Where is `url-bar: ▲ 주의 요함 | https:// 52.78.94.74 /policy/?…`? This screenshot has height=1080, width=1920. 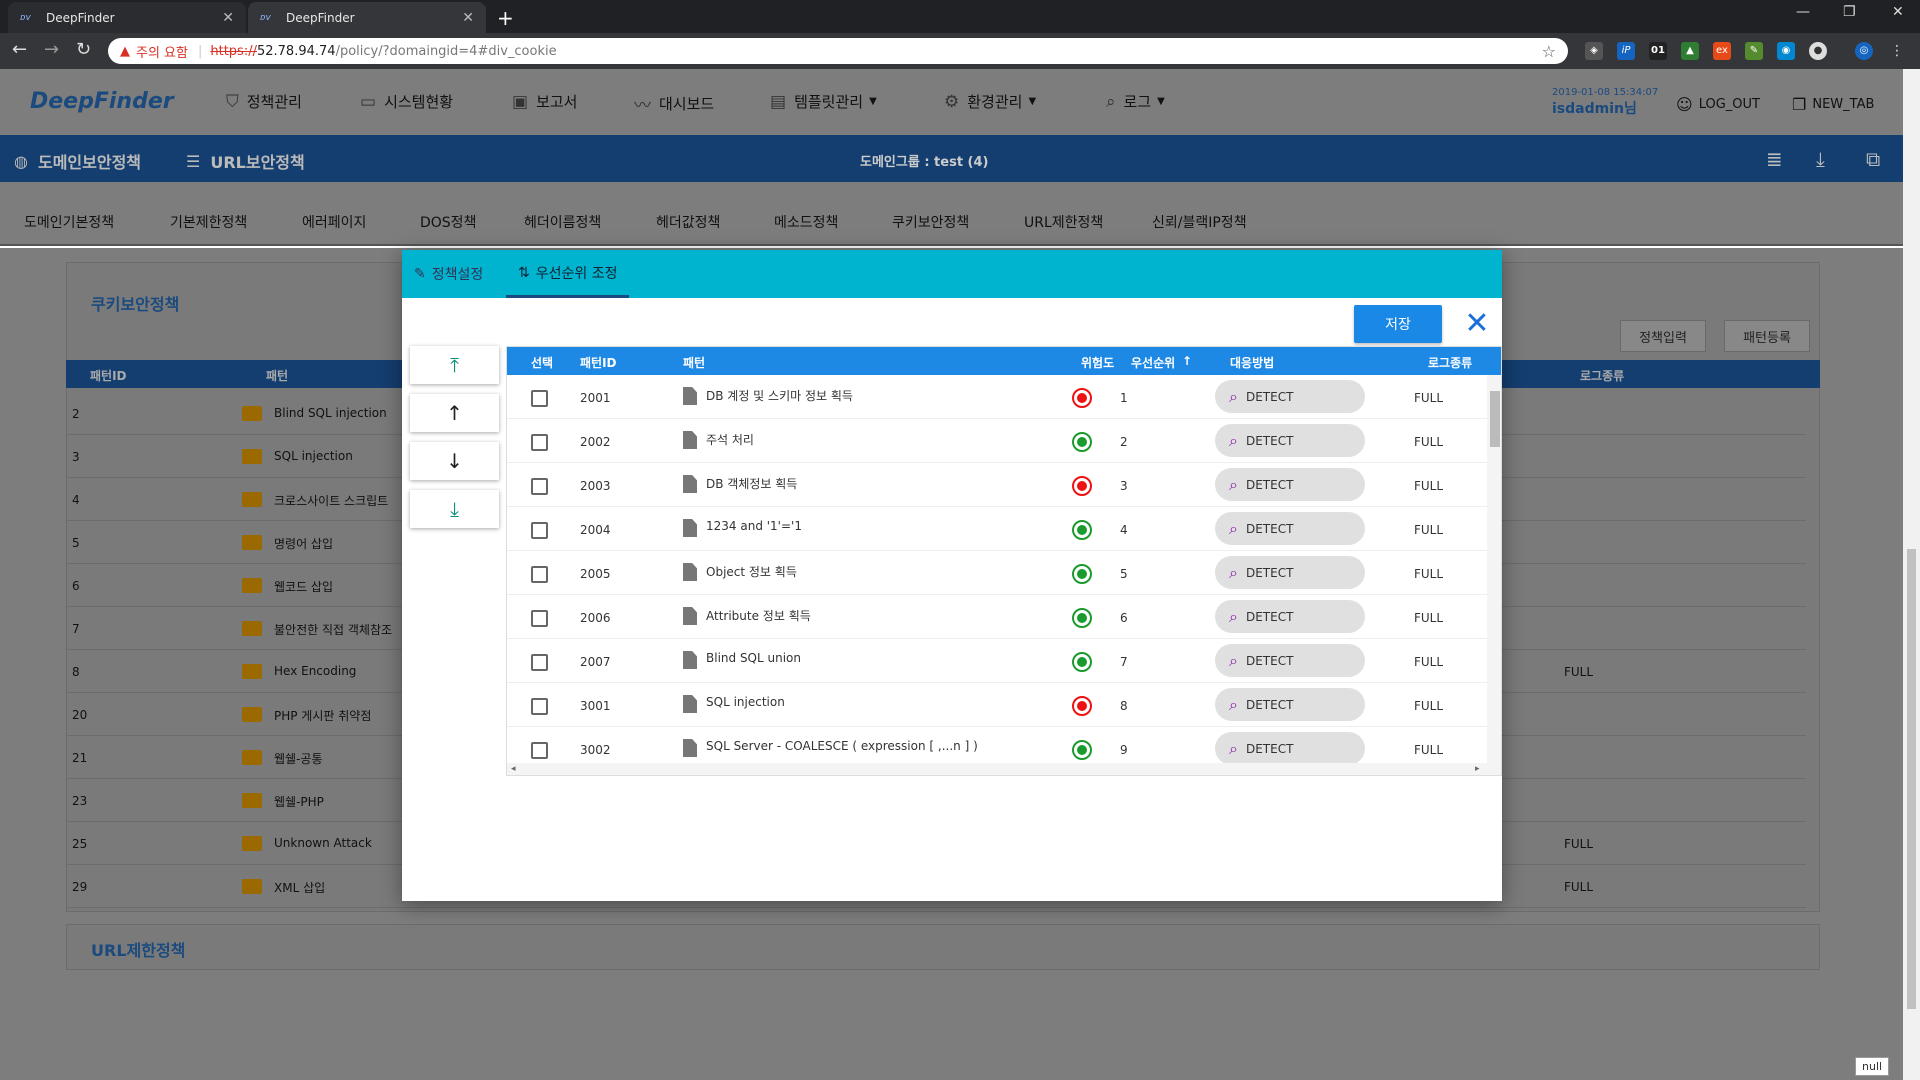 url-bar: ▲ 주의 요함 | https:// 52.78.94.74 /policy/?… is located at coordinates (838, 51).